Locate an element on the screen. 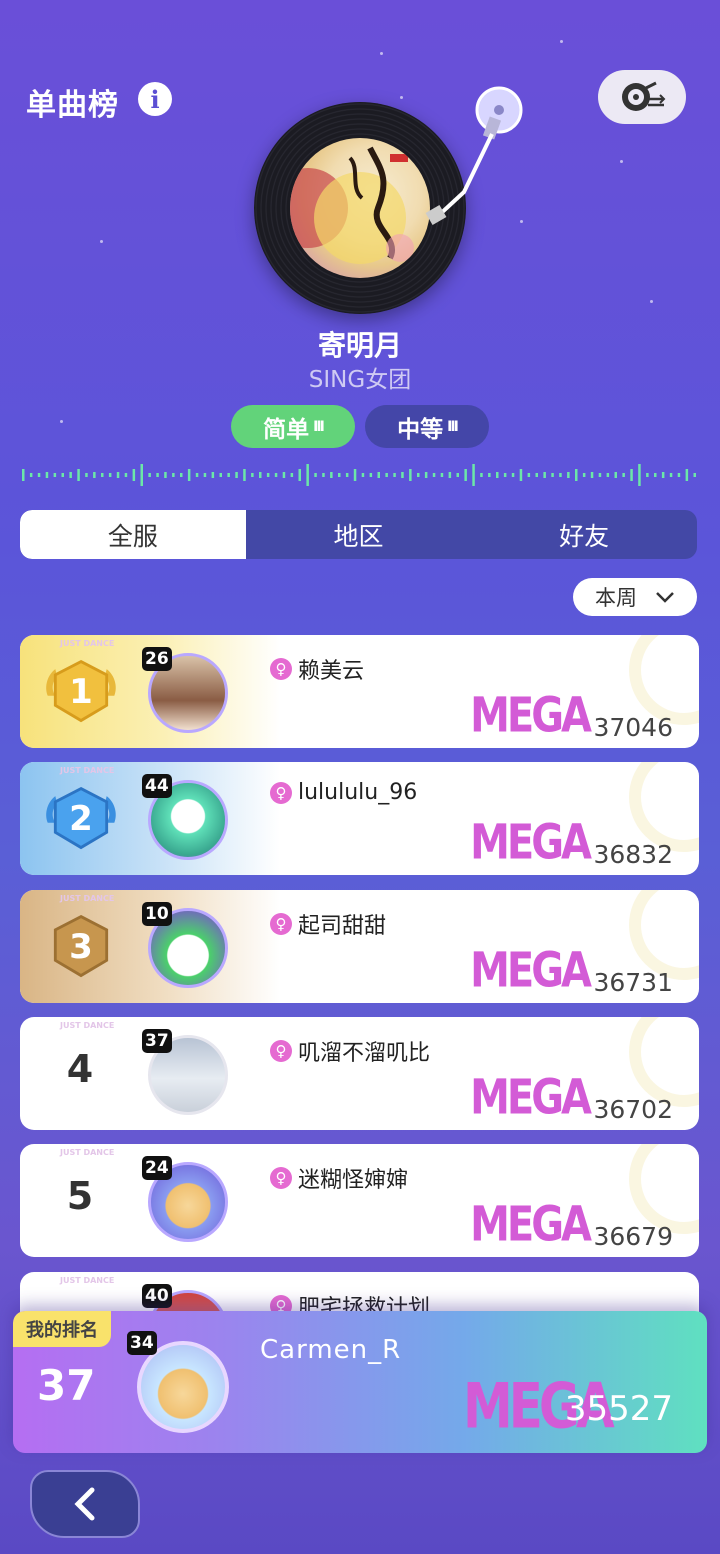  tab-friends: 好友 is located at coordinates (584, 534).